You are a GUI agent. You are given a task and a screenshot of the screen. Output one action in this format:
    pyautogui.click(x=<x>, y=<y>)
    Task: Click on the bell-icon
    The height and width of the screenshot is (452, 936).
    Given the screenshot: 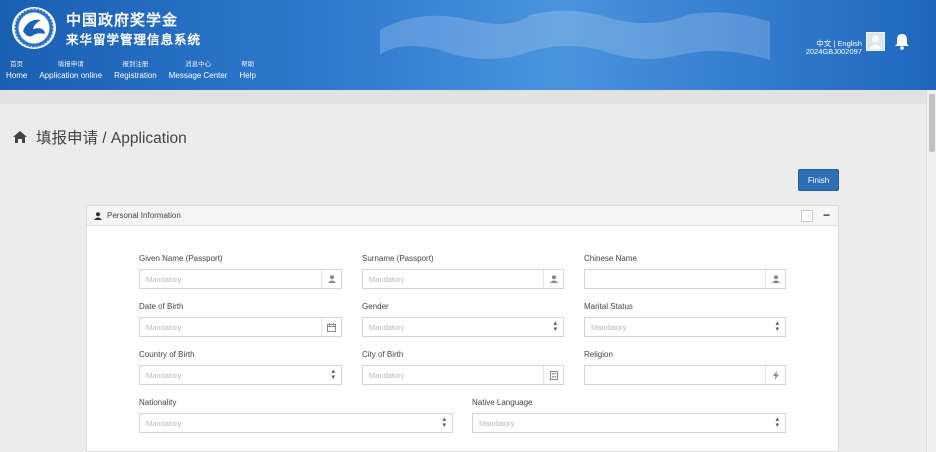 What is the action you would take?
    pyautogui.click(x=902, y=41)
    